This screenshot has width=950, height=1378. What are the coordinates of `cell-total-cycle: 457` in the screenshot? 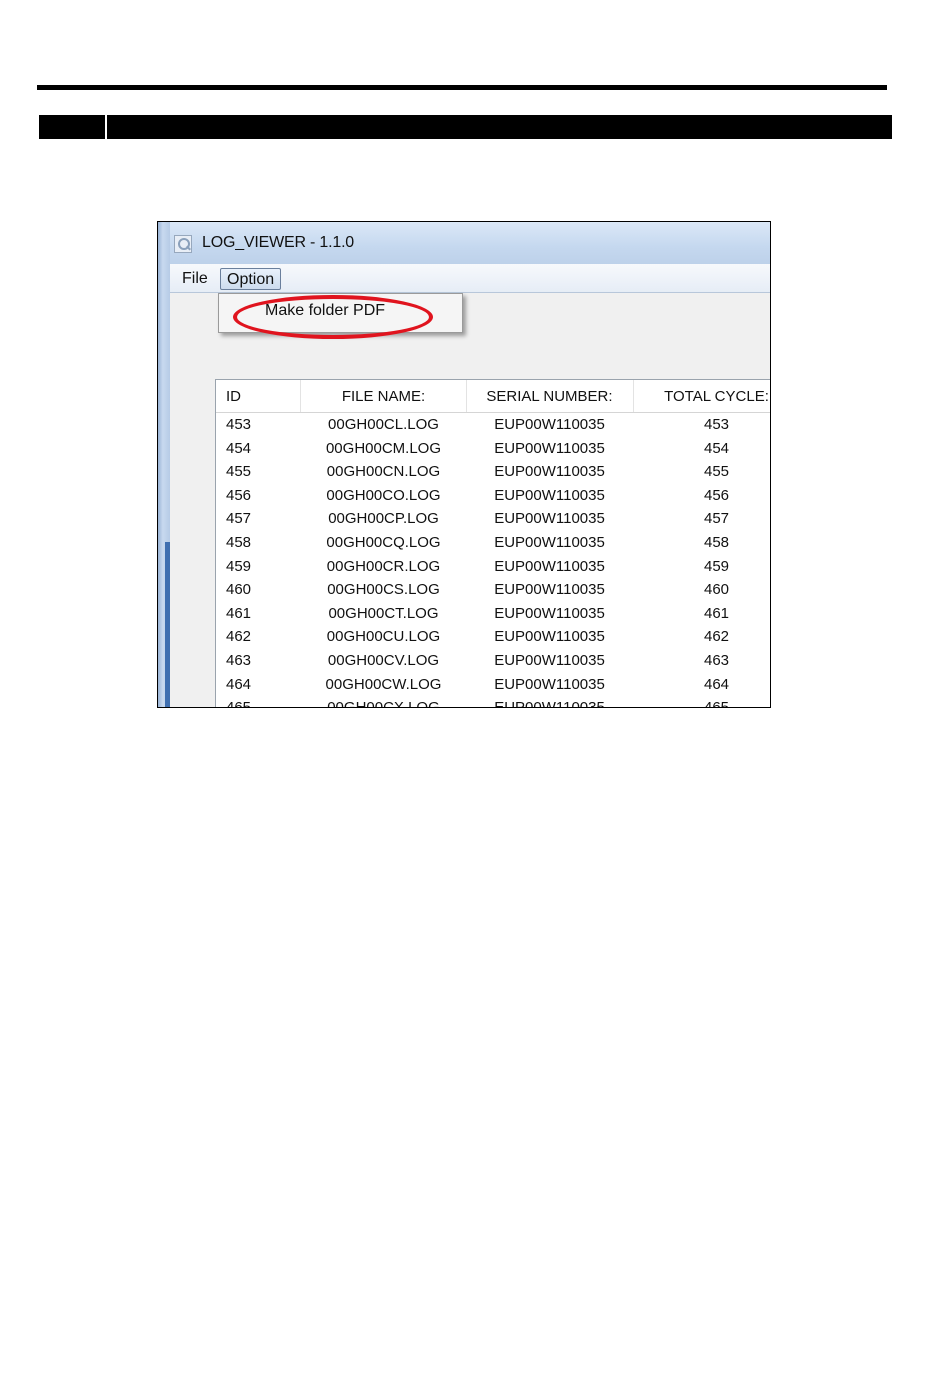 It's located at (716, 519).